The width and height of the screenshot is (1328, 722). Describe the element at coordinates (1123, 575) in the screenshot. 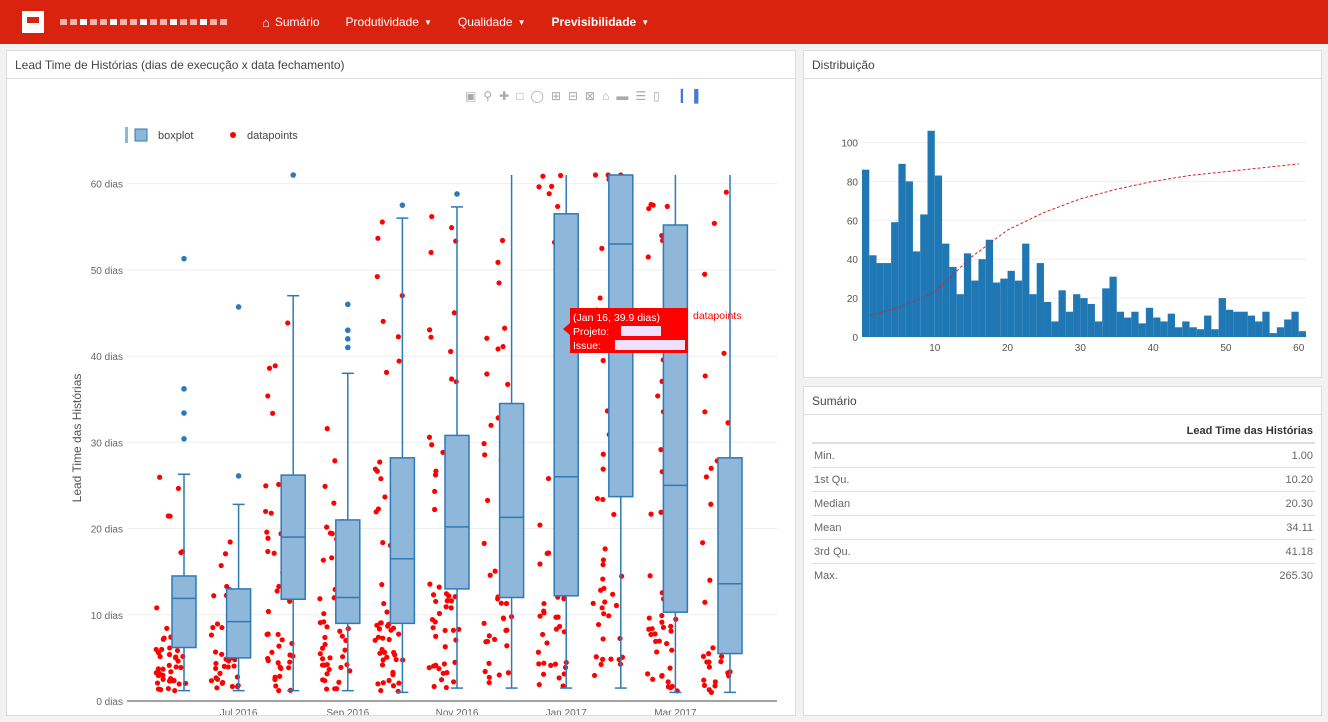

I see `row-value: 265.30` at that location.